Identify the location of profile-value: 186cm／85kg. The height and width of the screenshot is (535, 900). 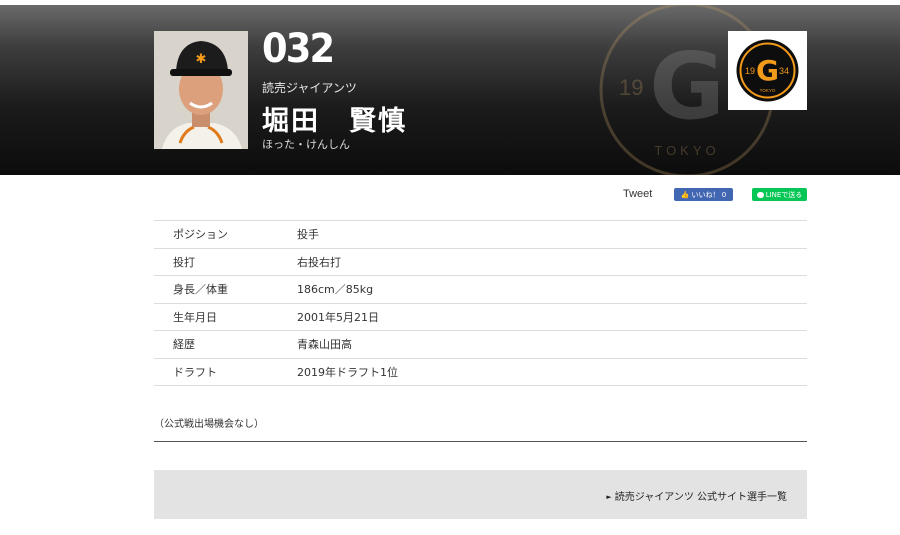
(335, 290).